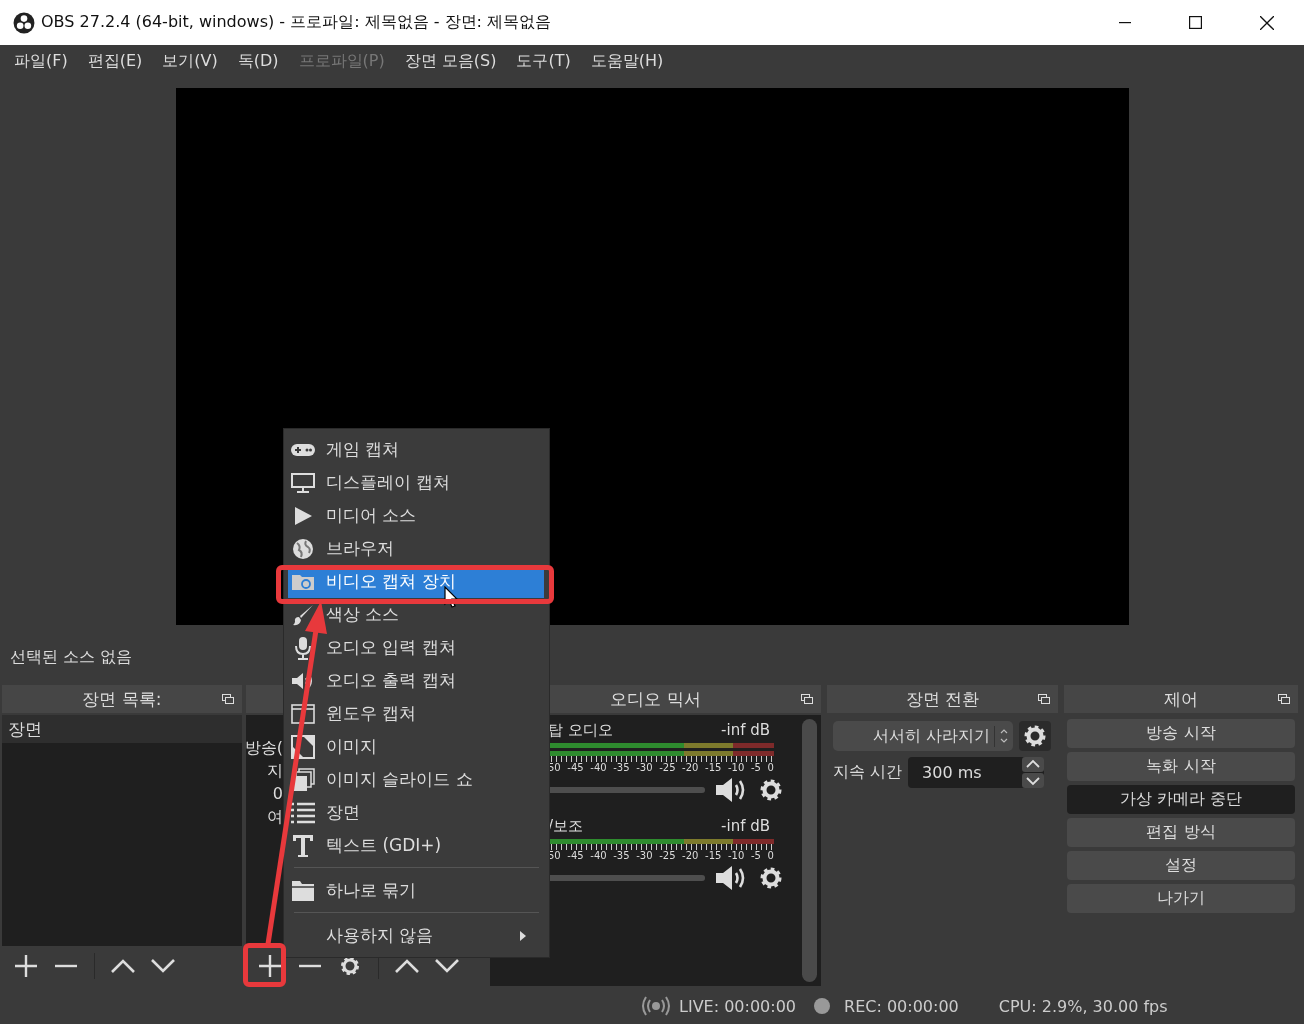 The image size is (1304, 1024). Describe the element at coordinates (976, 772) in the screenshot. I see `duration-field: 300 ms` at that location.